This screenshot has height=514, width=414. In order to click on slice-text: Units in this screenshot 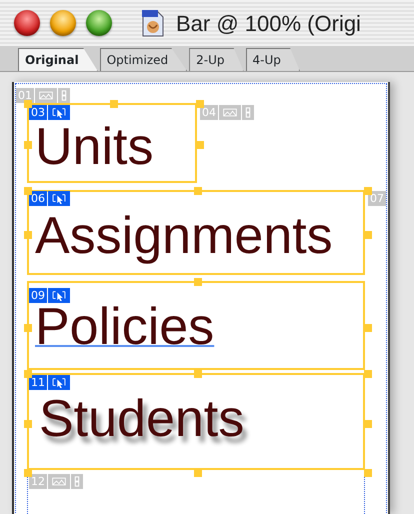, I will do `click(94, 147)`.